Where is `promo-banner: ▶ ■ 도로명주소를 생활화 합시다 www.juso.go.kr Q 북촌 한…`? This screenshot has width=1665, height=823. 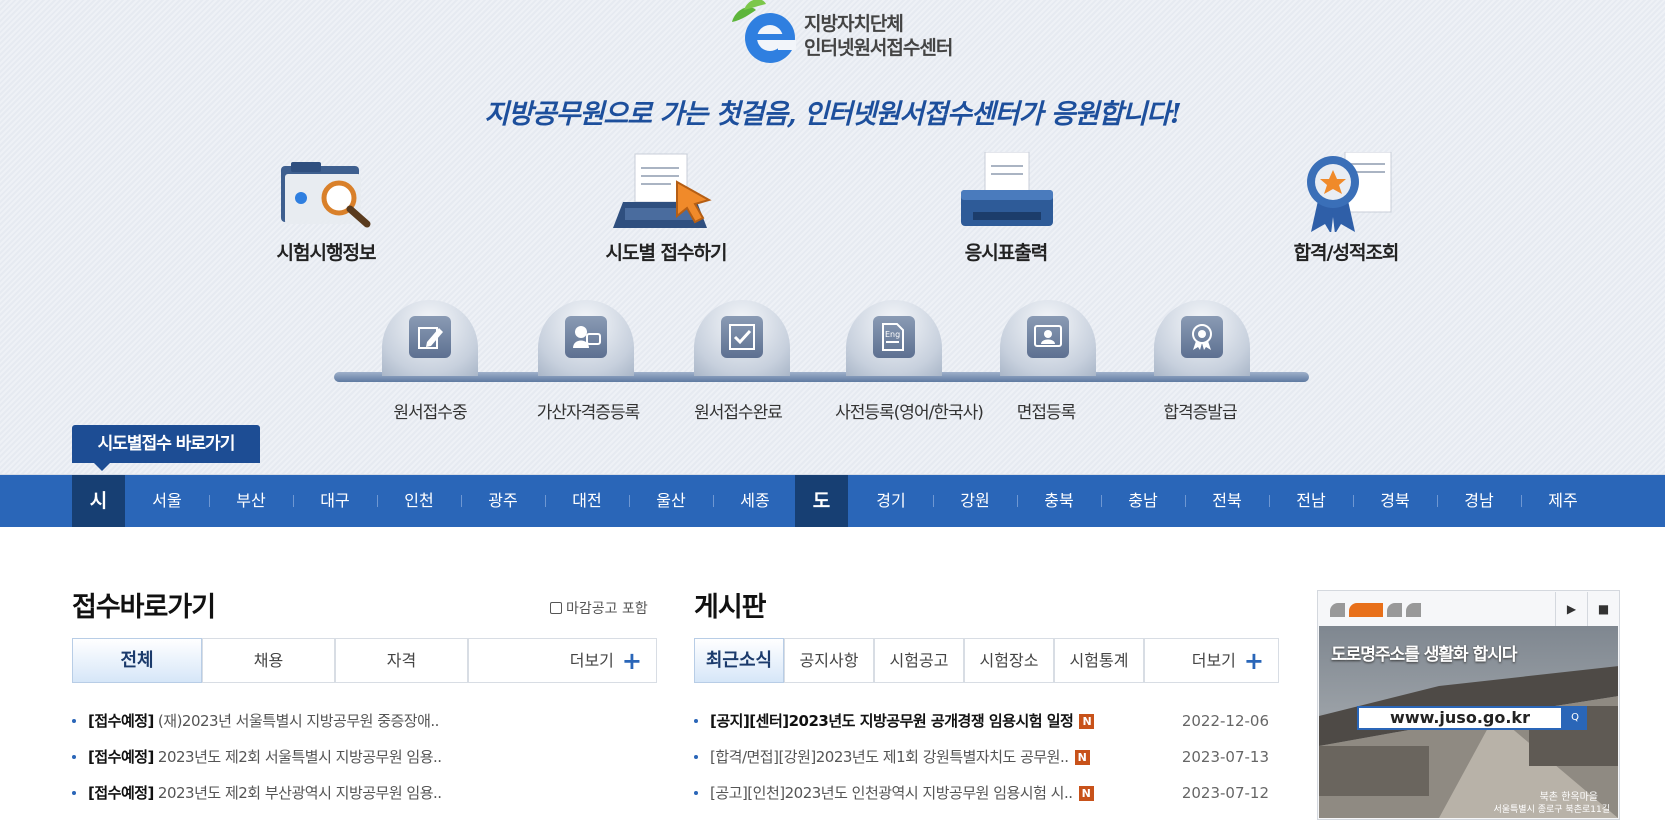 promo-banner: ▶ ■ 도로명주소를 생활화 합시다 www.juso.go.kr Q 북촌 한… is located at coordinates (1468, 705).